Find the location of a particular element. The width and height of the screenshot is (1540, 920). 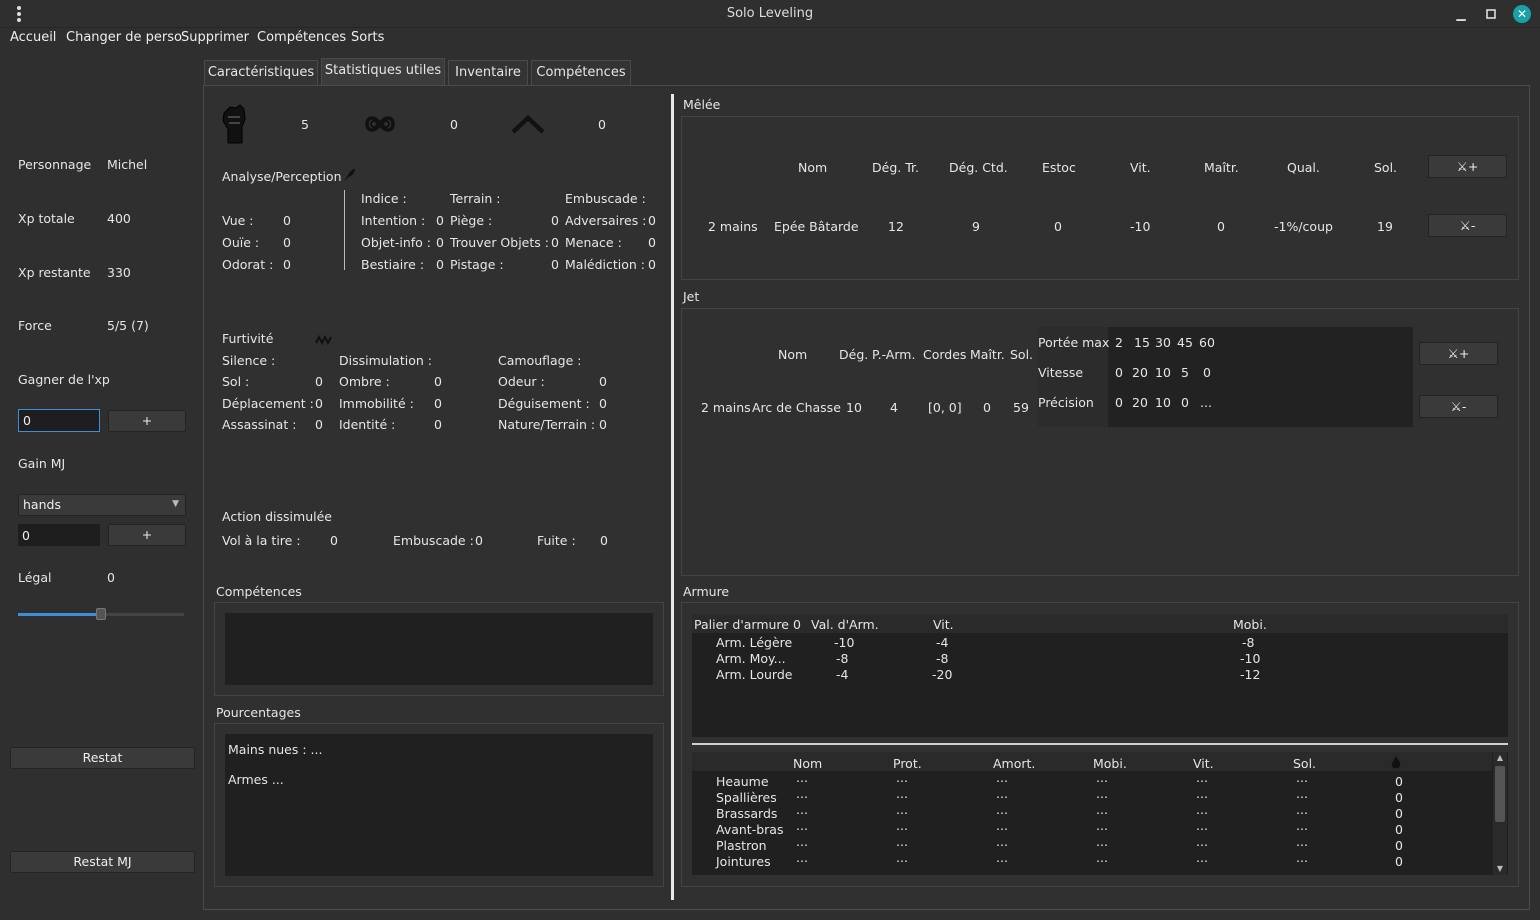

personnage-value: Michel is located at coordinates (127, 164).